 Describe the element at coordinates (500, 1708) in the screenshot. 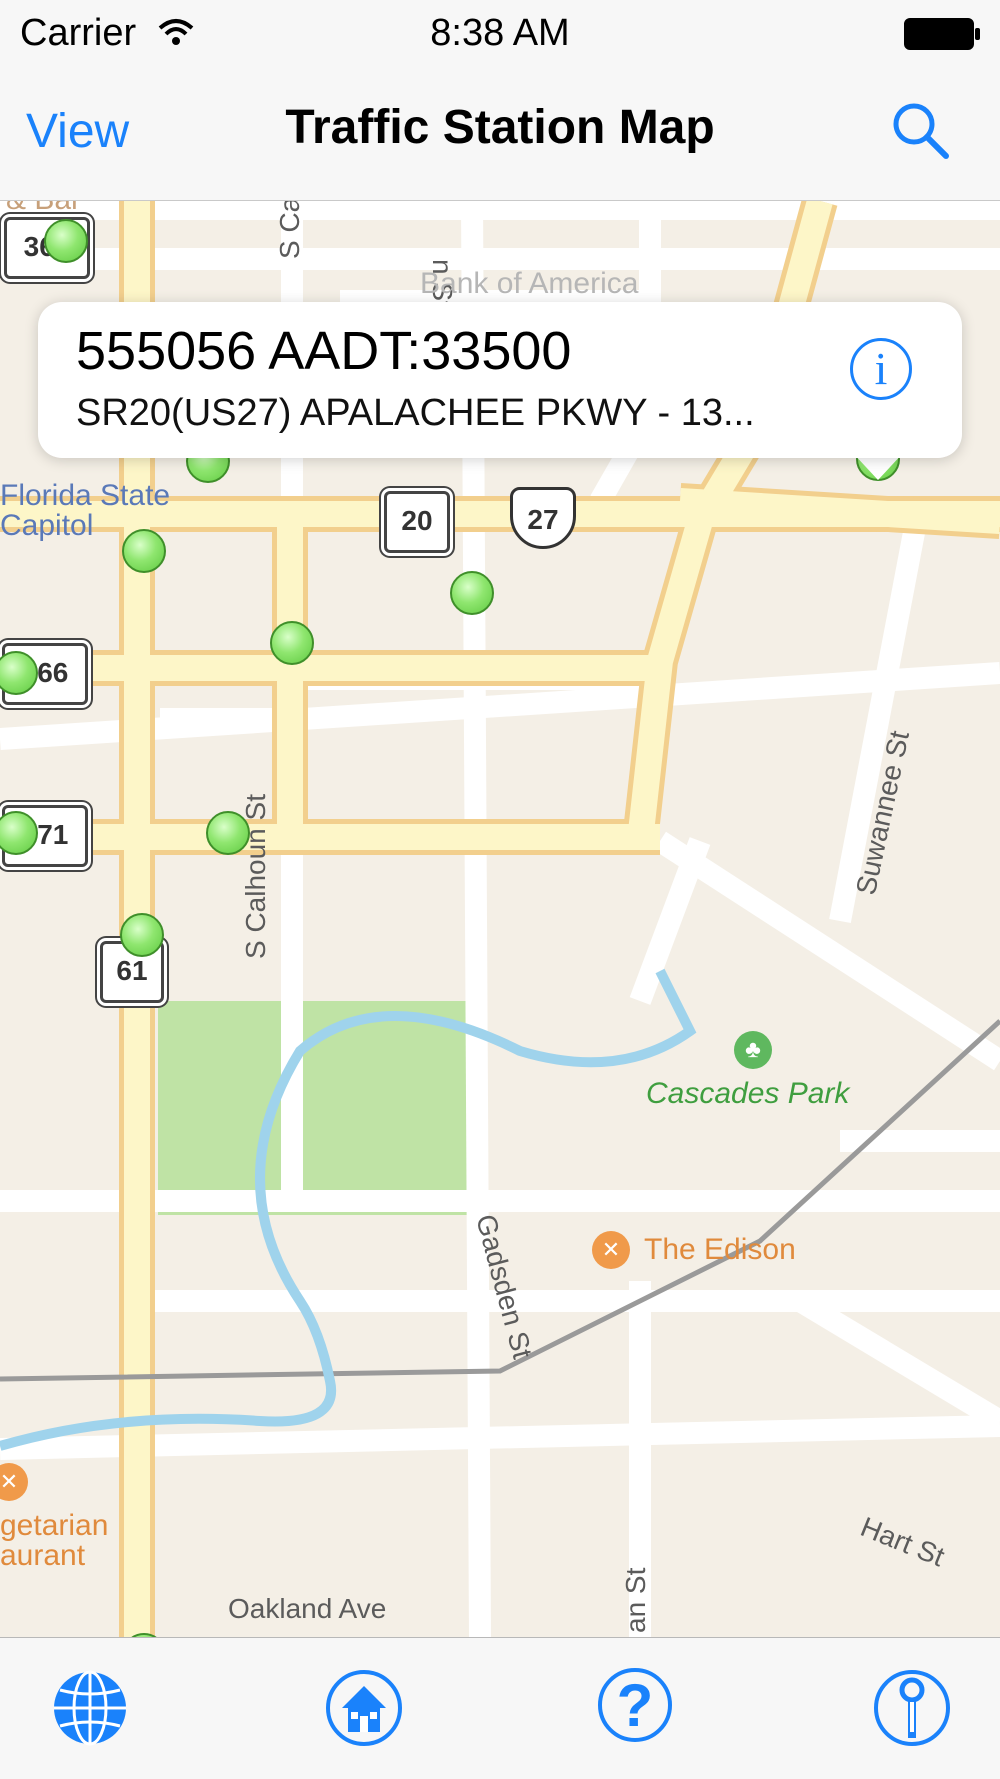

I see `tab-bar: ?` at that location.